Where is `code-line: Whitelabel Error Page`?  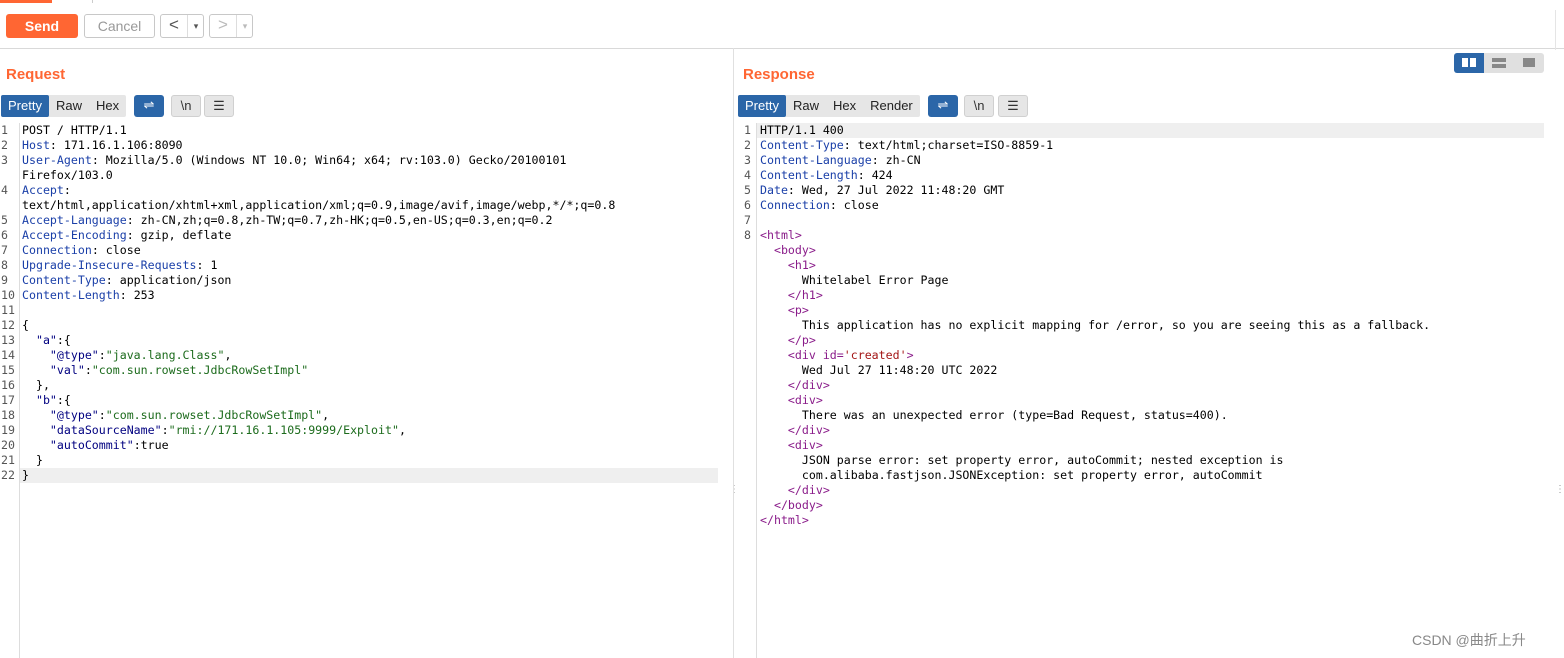
code-line: Whitelabel Error Page is located at coordinates (875, 280).